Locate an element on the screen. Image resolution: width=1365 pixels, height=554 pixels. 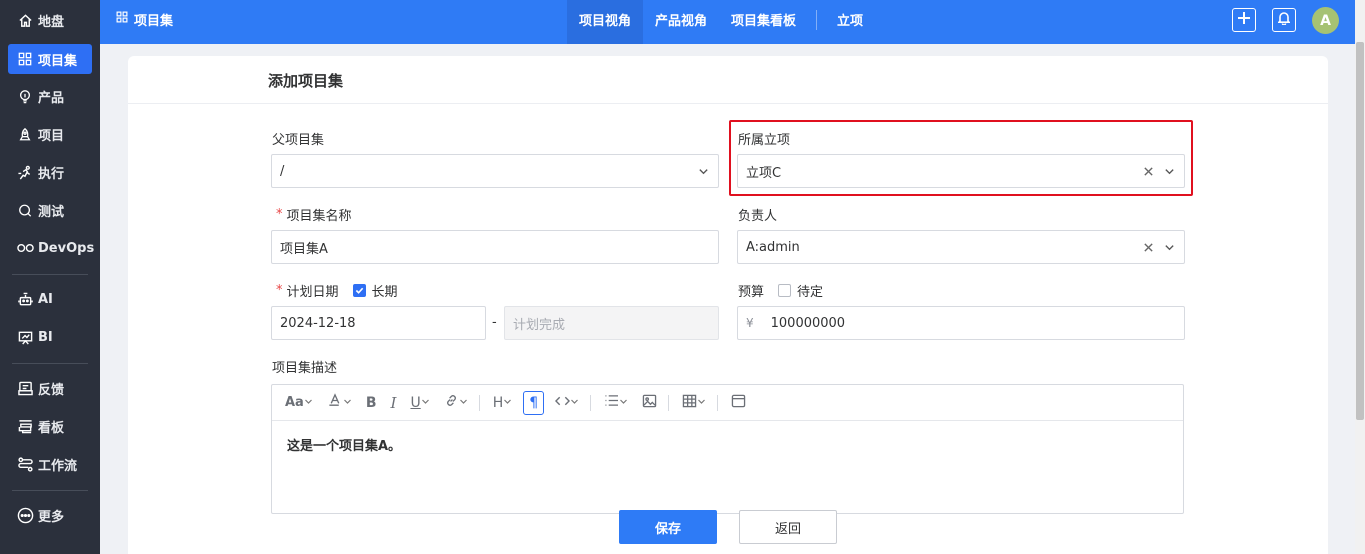
table-tool is located at coordinates (694, 403).